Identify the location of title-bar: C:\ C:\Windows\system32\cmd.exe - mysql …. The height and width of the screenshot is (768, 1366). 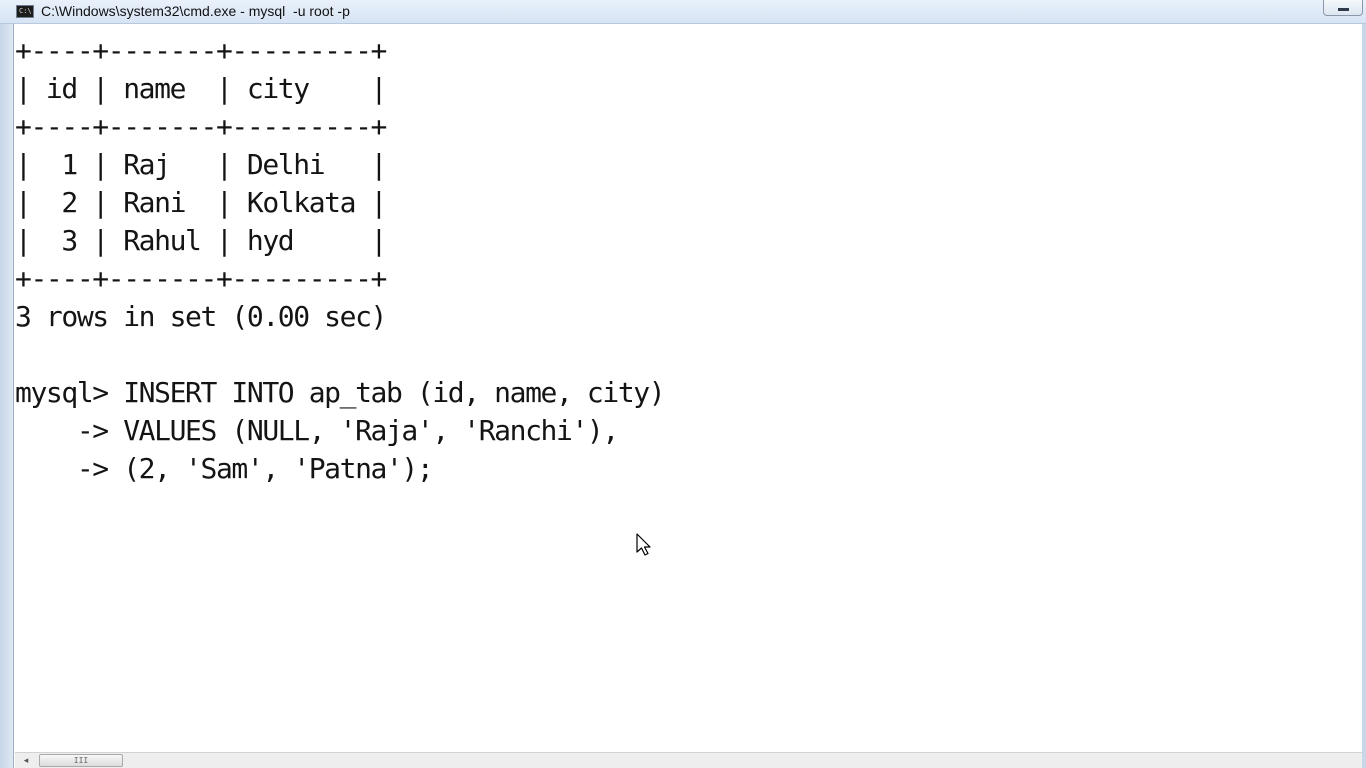
(683, 12).